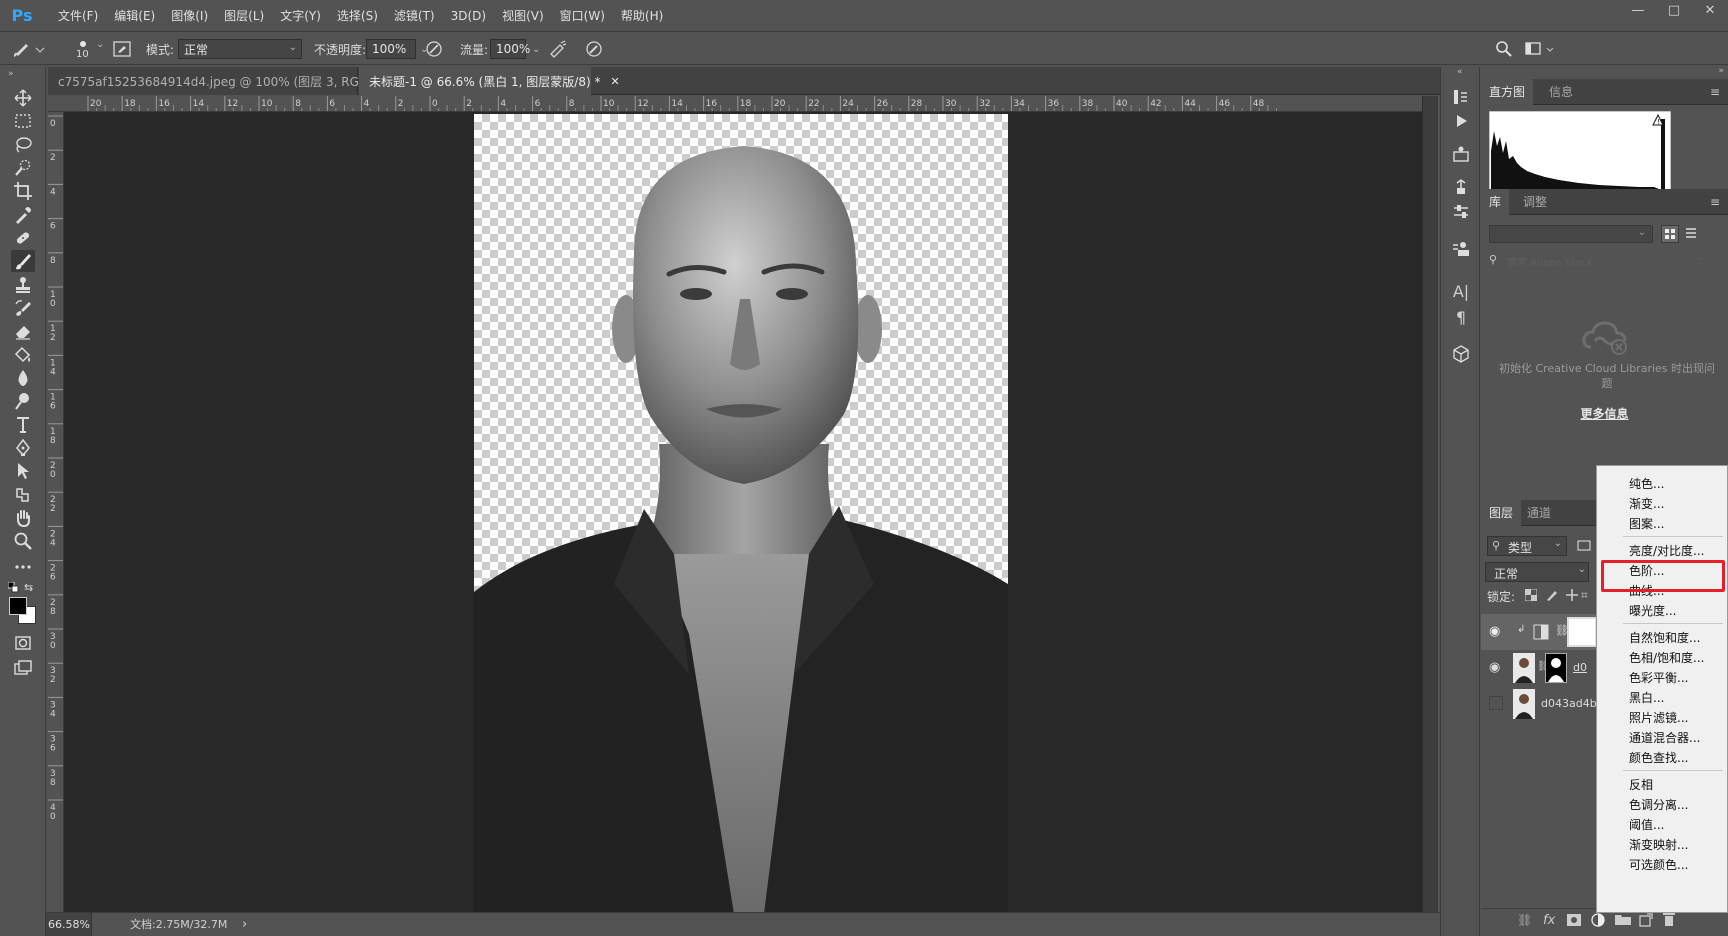  I want to click on brush-size-picker: 10 ⌄, so click(88, 49).